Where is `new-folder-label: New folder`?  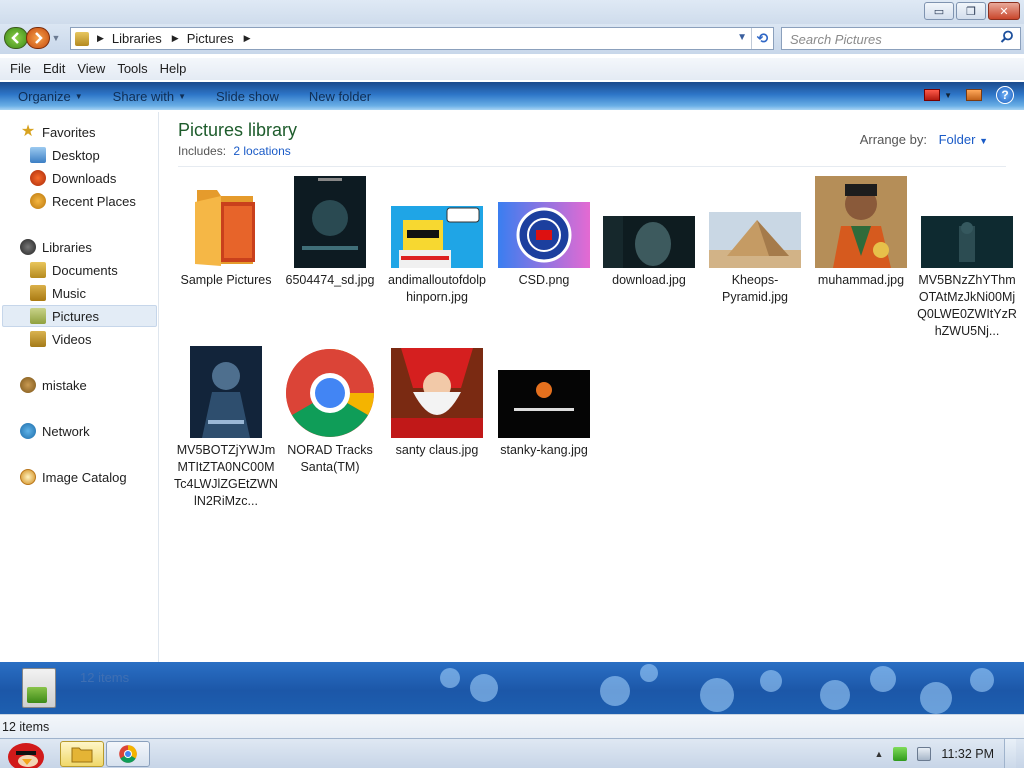
new-folder-label: New folder is located at coordinates (340, 96).